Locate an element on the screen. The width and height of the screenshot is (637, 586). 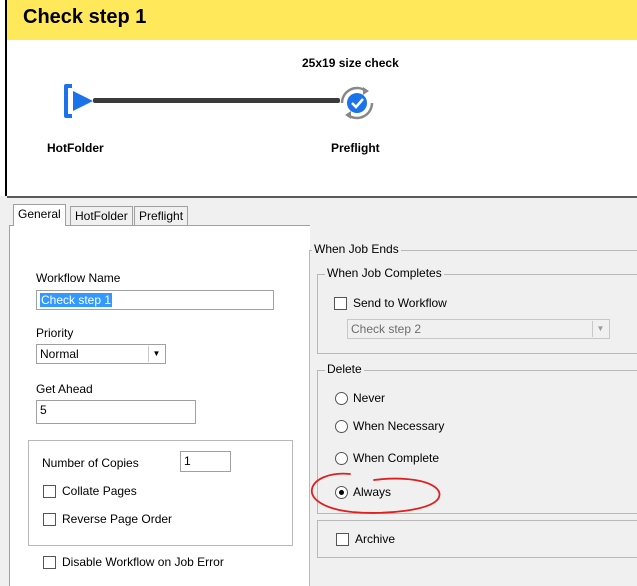
priority-label: Priority is located at coordinates (55, 333).